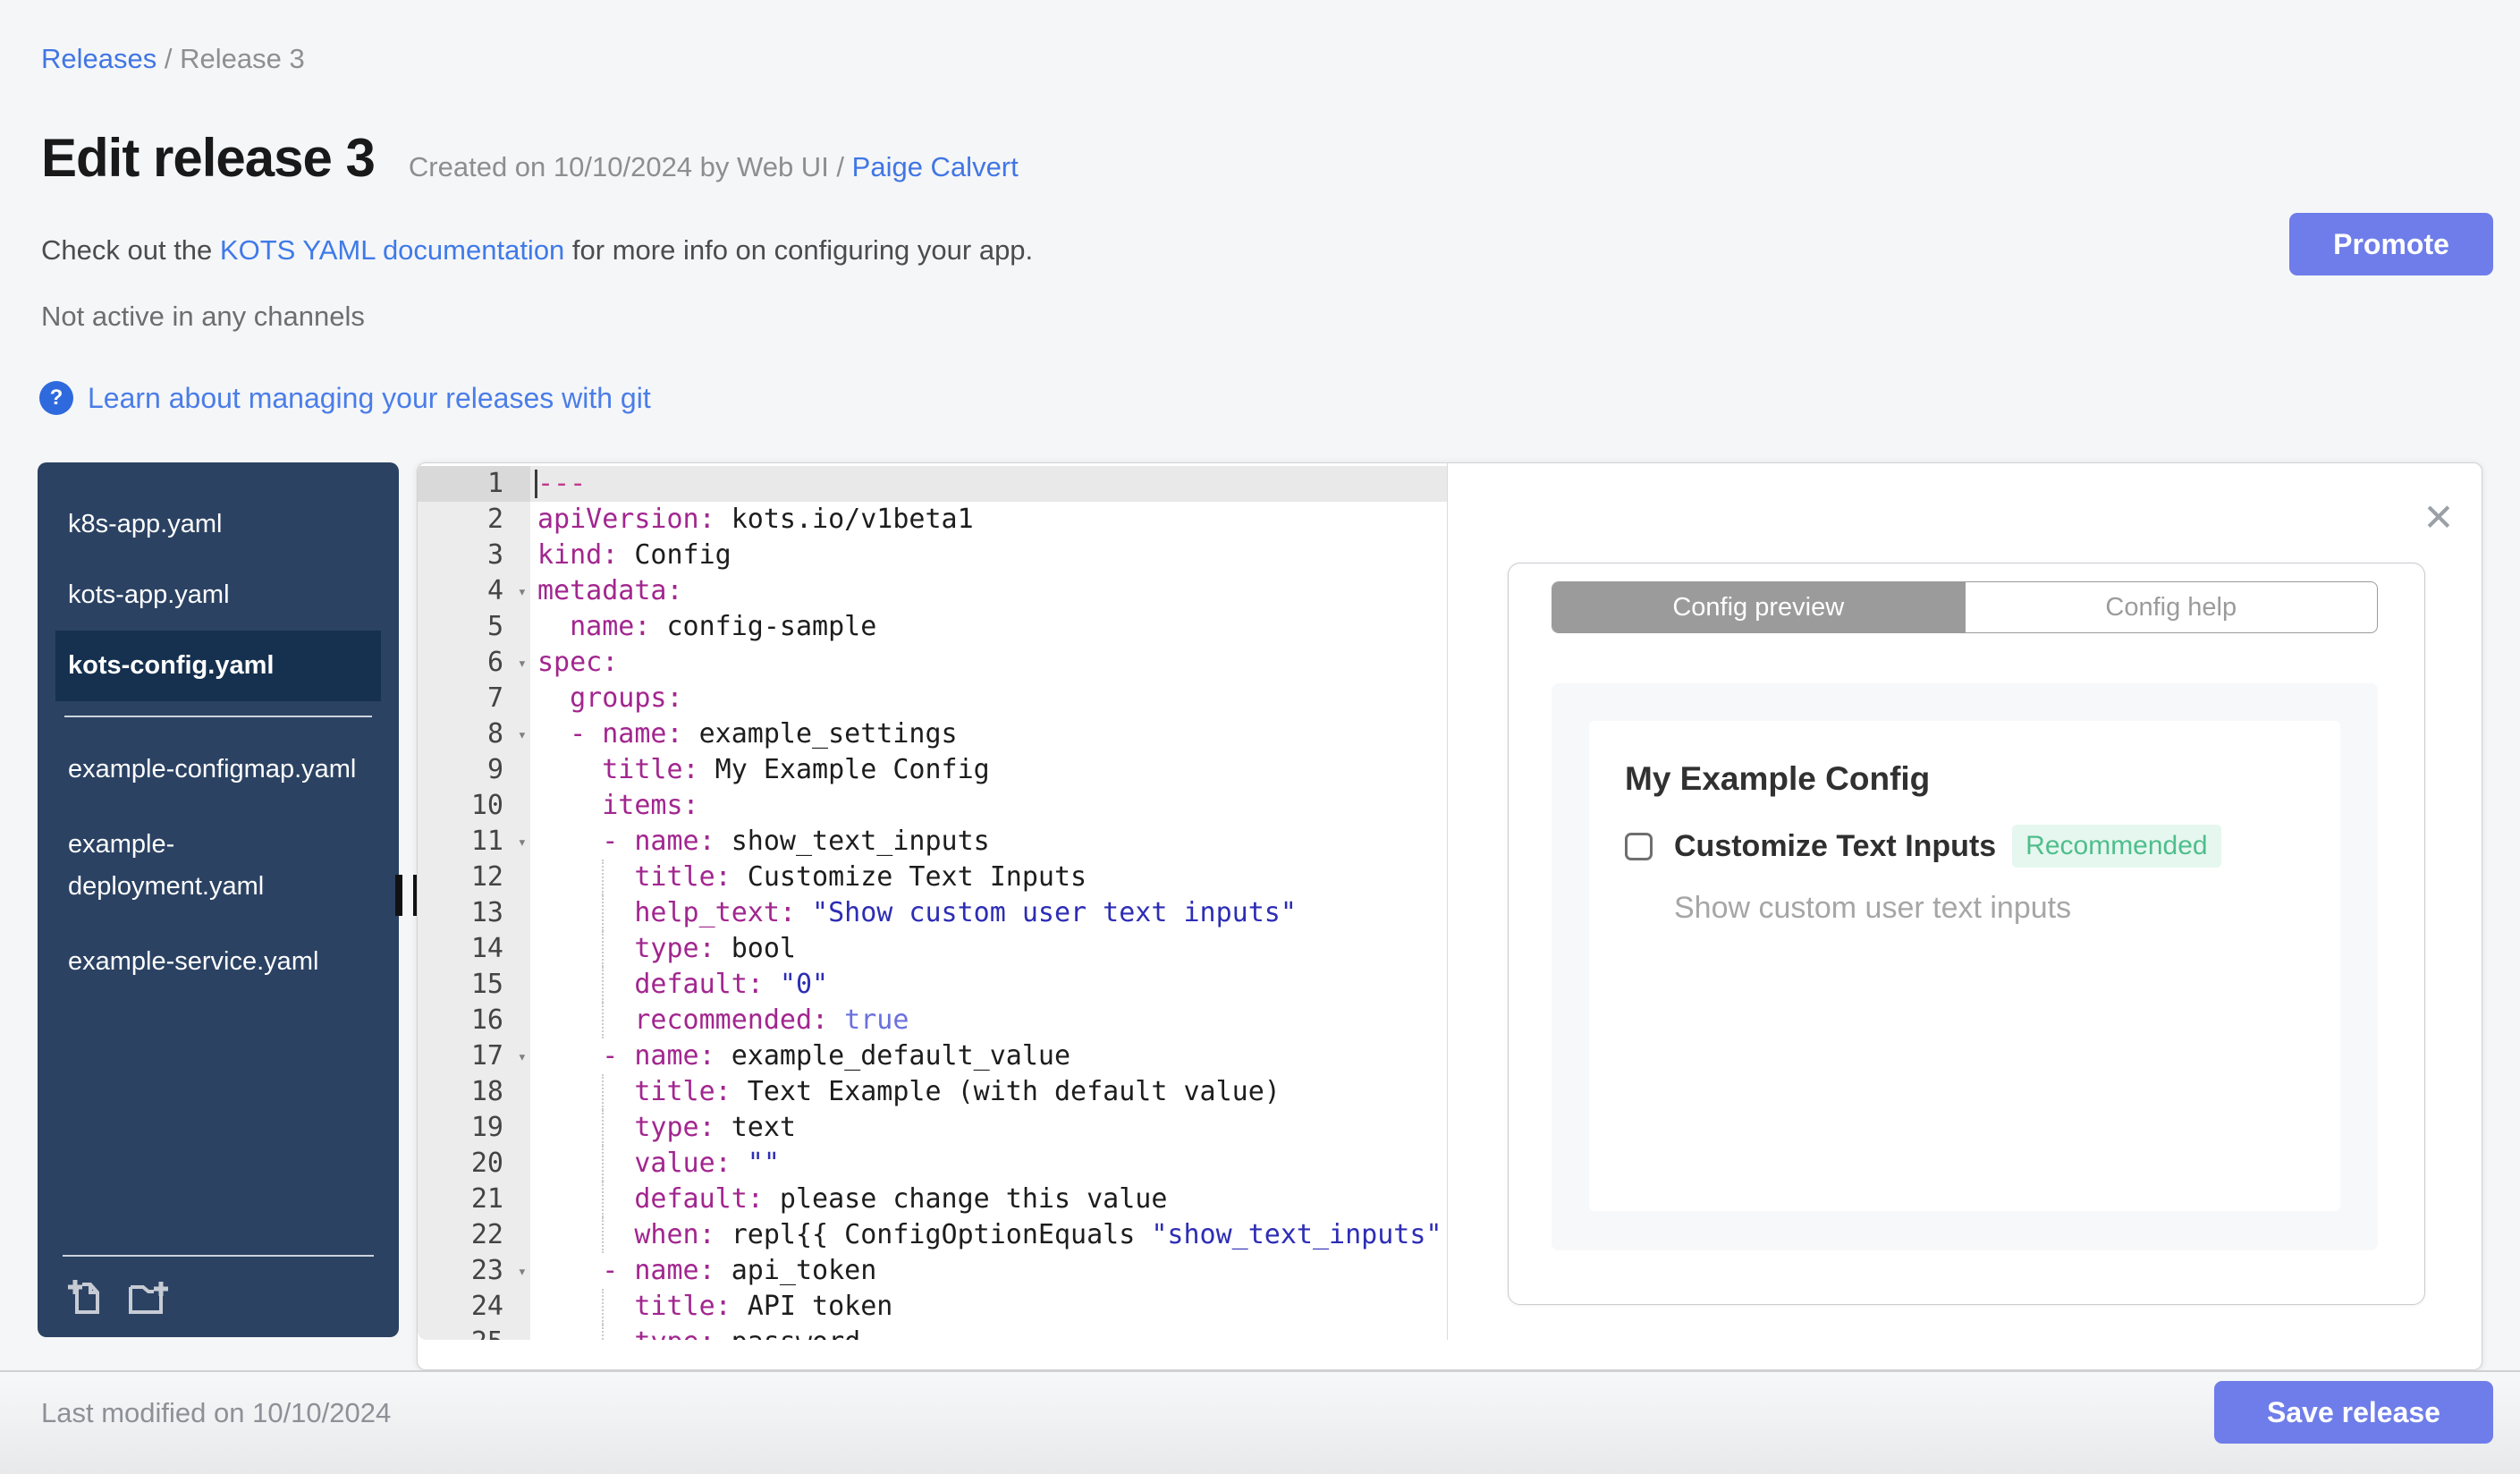 This screenshot has height=1474, width=2520. I want to click on code-line-10: 10 items:, so click(932, 806).